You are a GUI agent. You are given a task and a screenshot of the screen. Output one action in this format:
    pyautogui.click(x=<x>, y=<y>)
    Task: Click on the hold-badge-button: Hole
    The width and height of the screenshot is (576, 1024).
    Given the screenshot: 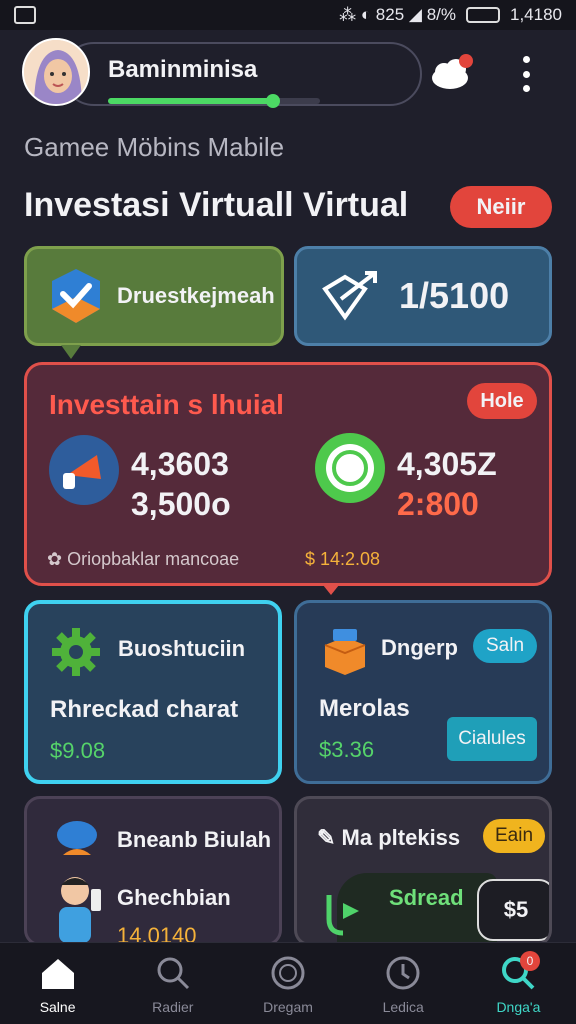 What is the action you would take?
    pyautogui.click(x=502, y=401)
    